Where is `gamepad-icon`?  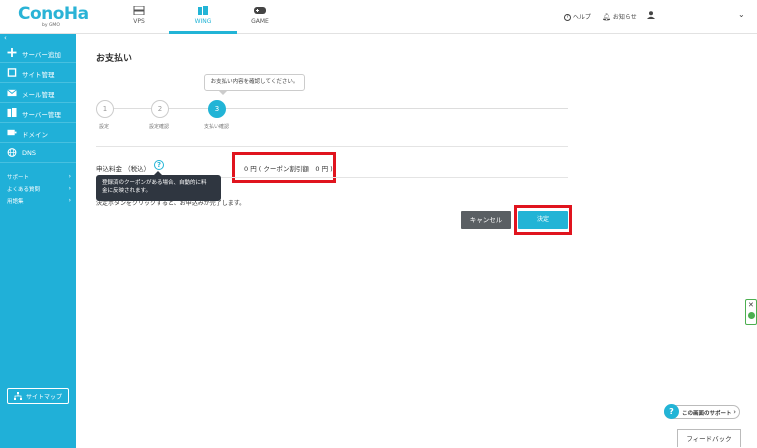
gamepad-icon is located at coordinates (260, 10).